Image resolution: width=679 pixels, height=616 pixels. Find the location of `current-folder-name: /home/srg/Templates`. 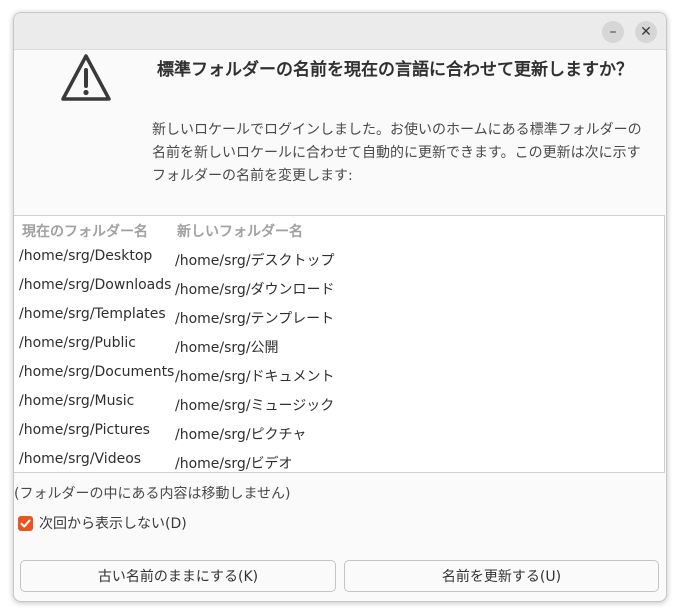

current-folder-name: /home/srg/Templates is located at coordinates (92, 314).